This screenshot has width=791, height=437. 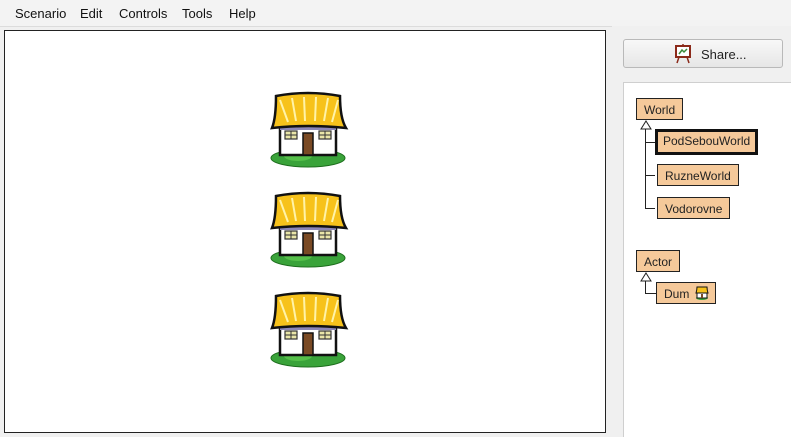 I want to click on class-podsebouworld: PodSebouWorld, so click(x=707, y=142).